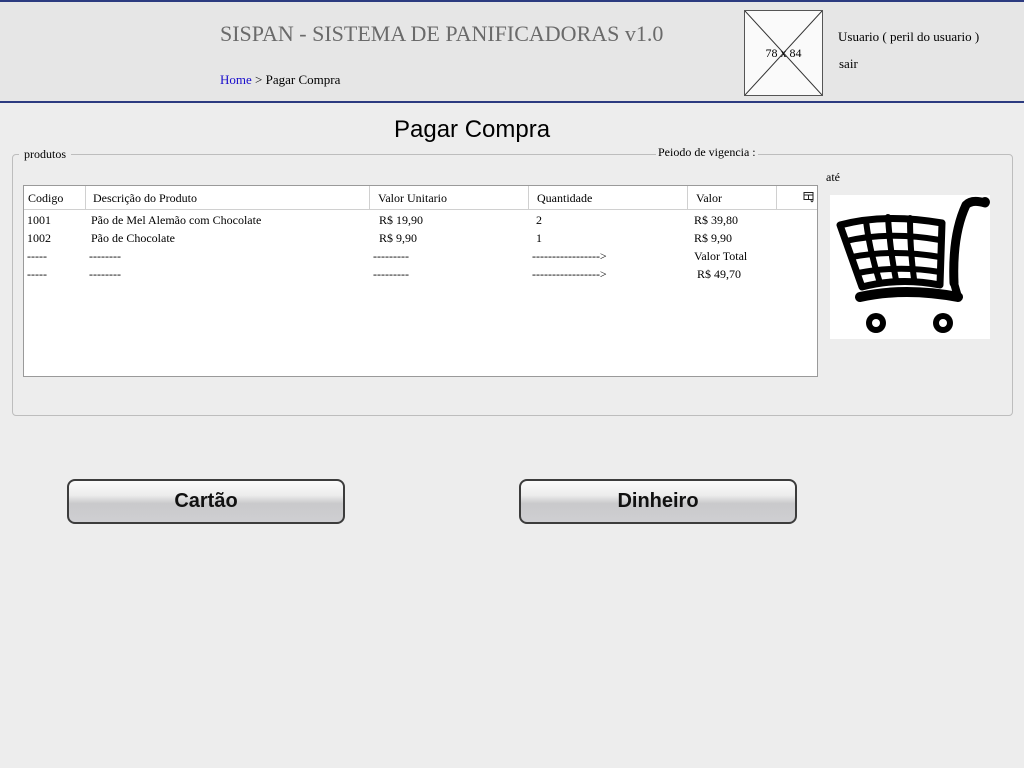 The width and height of the screenshot is (1024, 768). I want to click on breadcrumb-current: Pagar Compra, so click(303, 79).